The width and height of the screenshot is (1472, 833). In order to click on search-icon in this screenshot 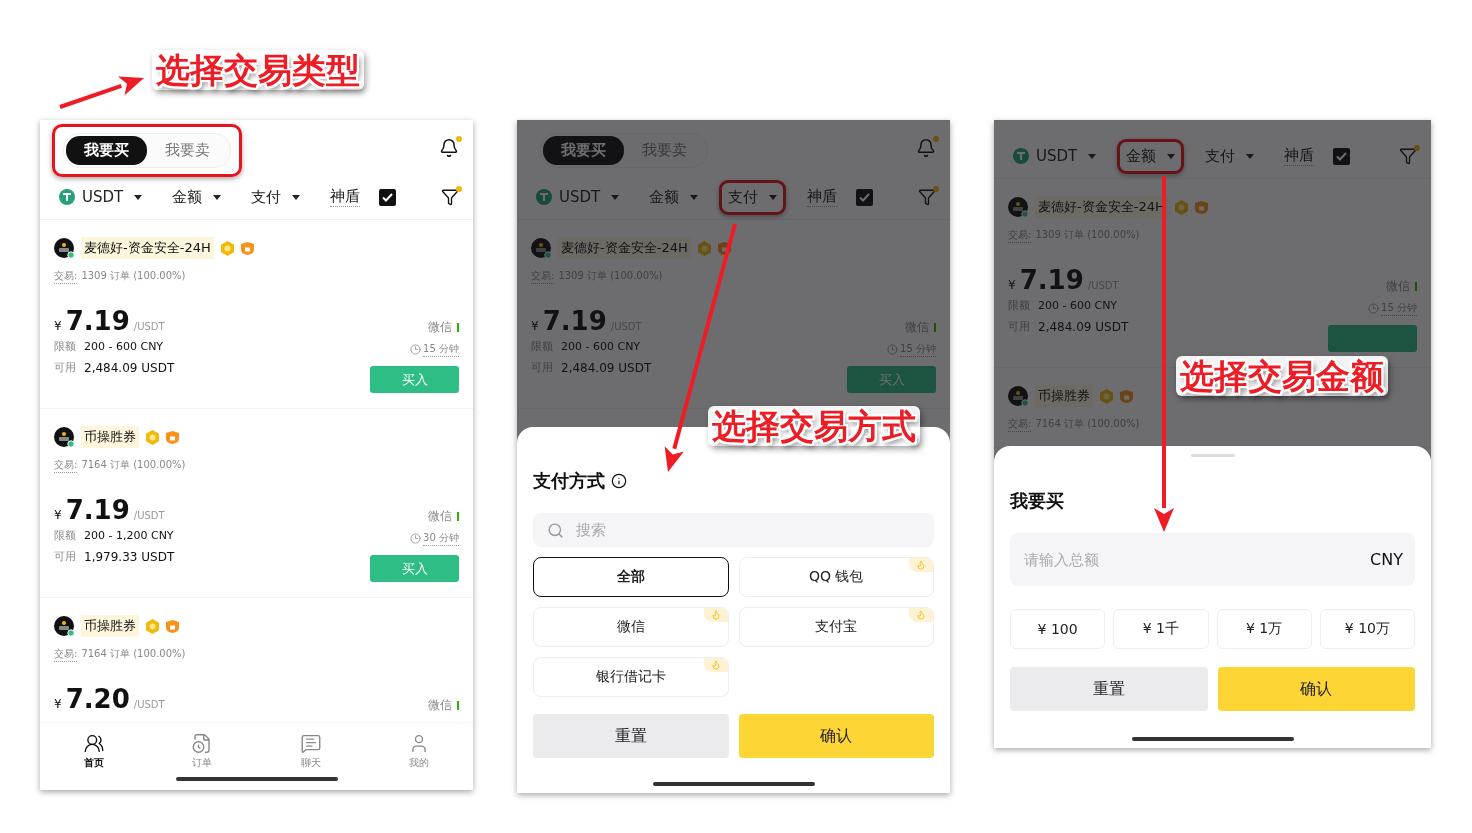, I will do `click(555, 530)`.